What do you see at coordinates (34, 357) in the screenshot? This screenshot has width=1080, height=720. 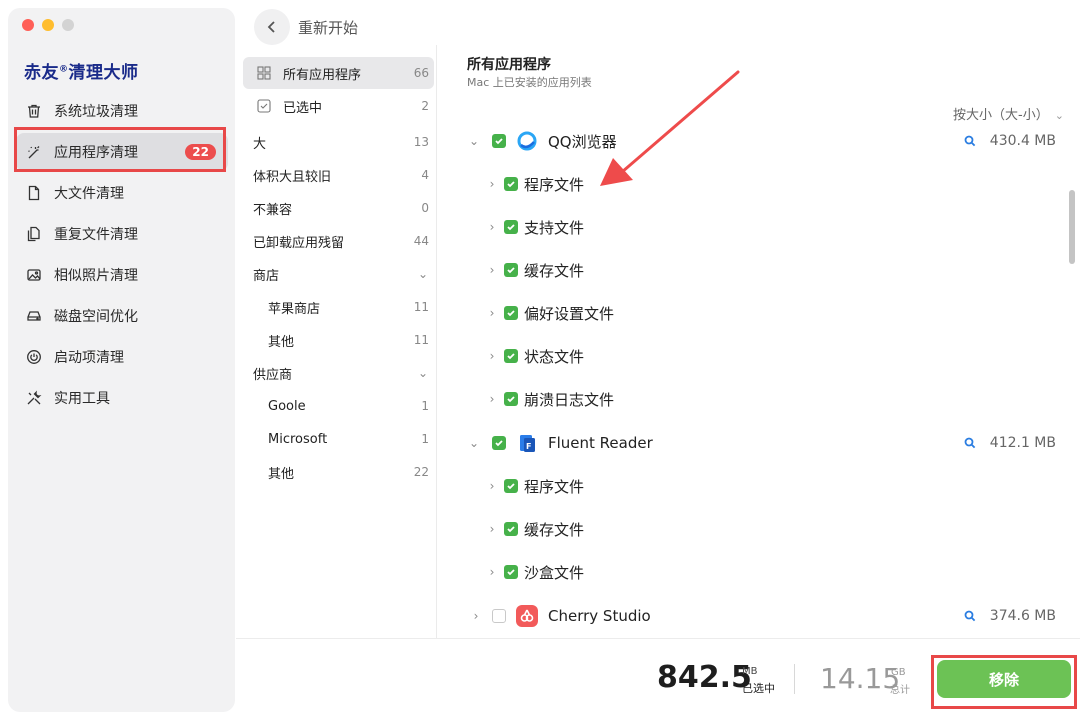 I see `power-icon` at bounding box center [34, 357].